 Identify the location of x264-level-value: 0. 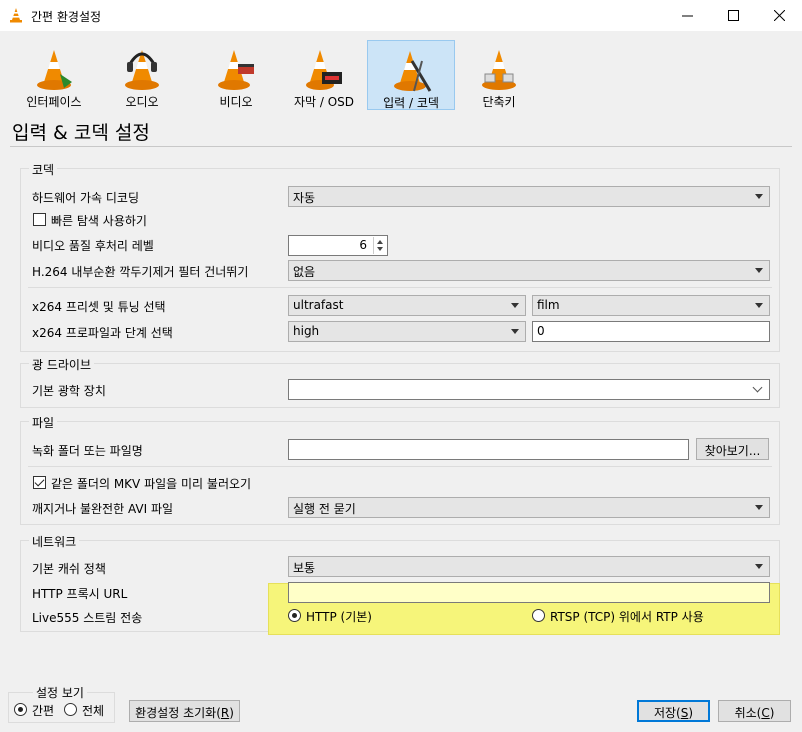
(541, 331).